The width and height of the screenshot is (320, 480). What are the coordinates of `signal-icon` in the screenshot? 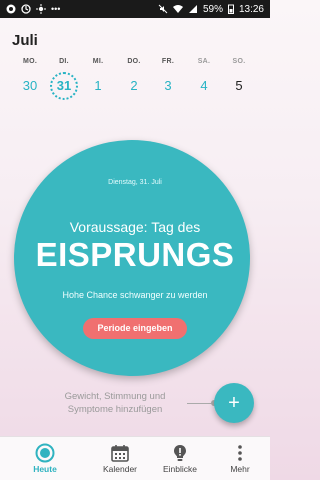 It's located at (192, 9).